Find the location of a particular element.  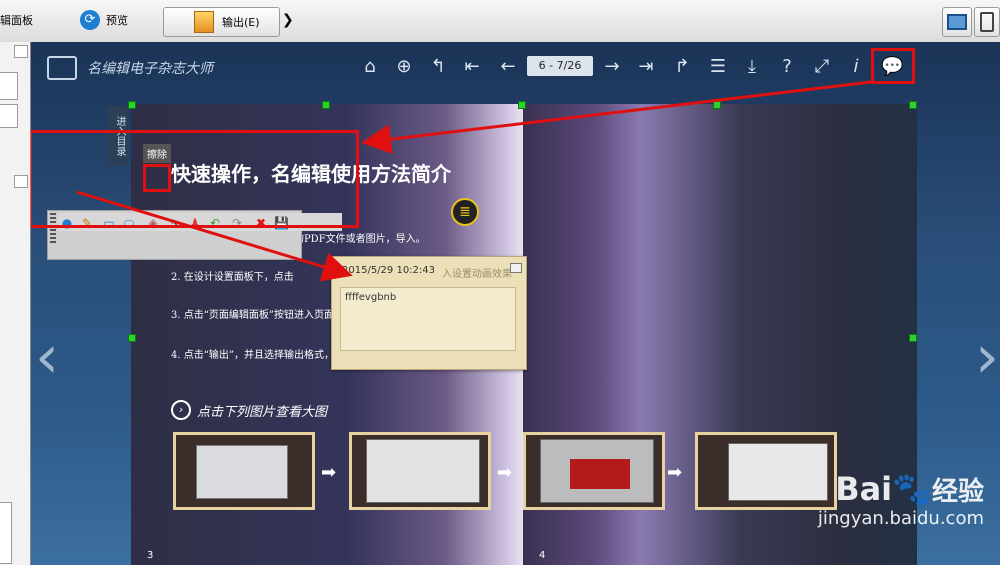

baidu-watermark: Bai🐾经验 jingyan.baidu.com is located at coordinates (901, 499).